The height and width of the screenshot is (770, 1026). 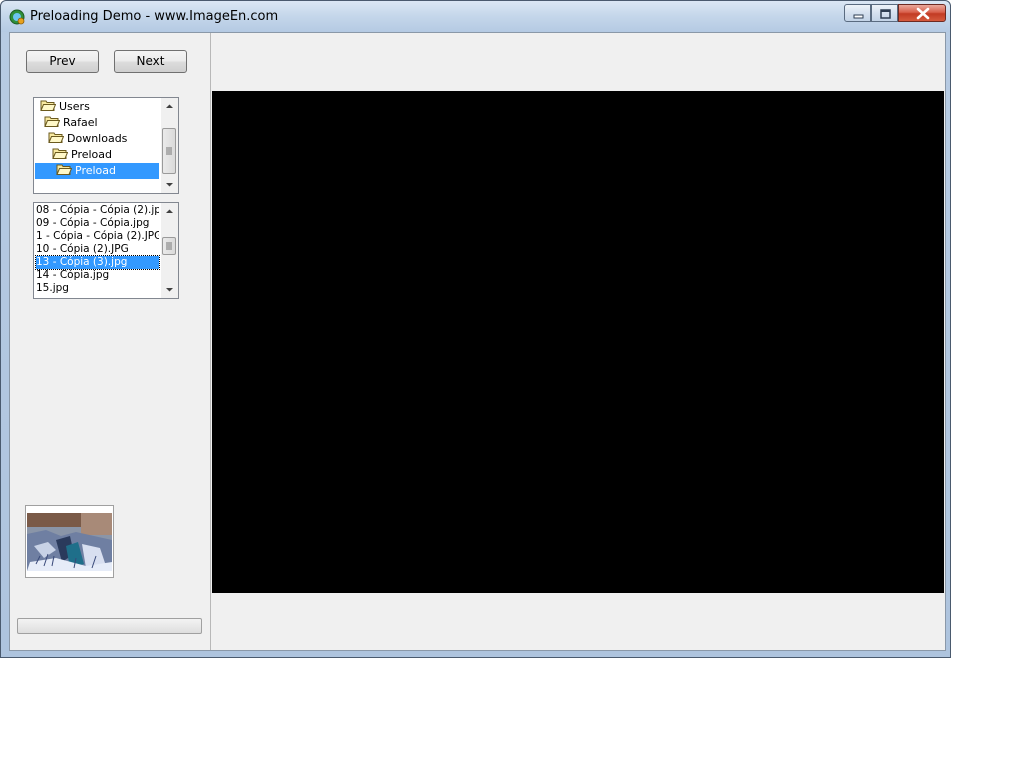 I want to click on minimize-button, so click(x=857, y=13).